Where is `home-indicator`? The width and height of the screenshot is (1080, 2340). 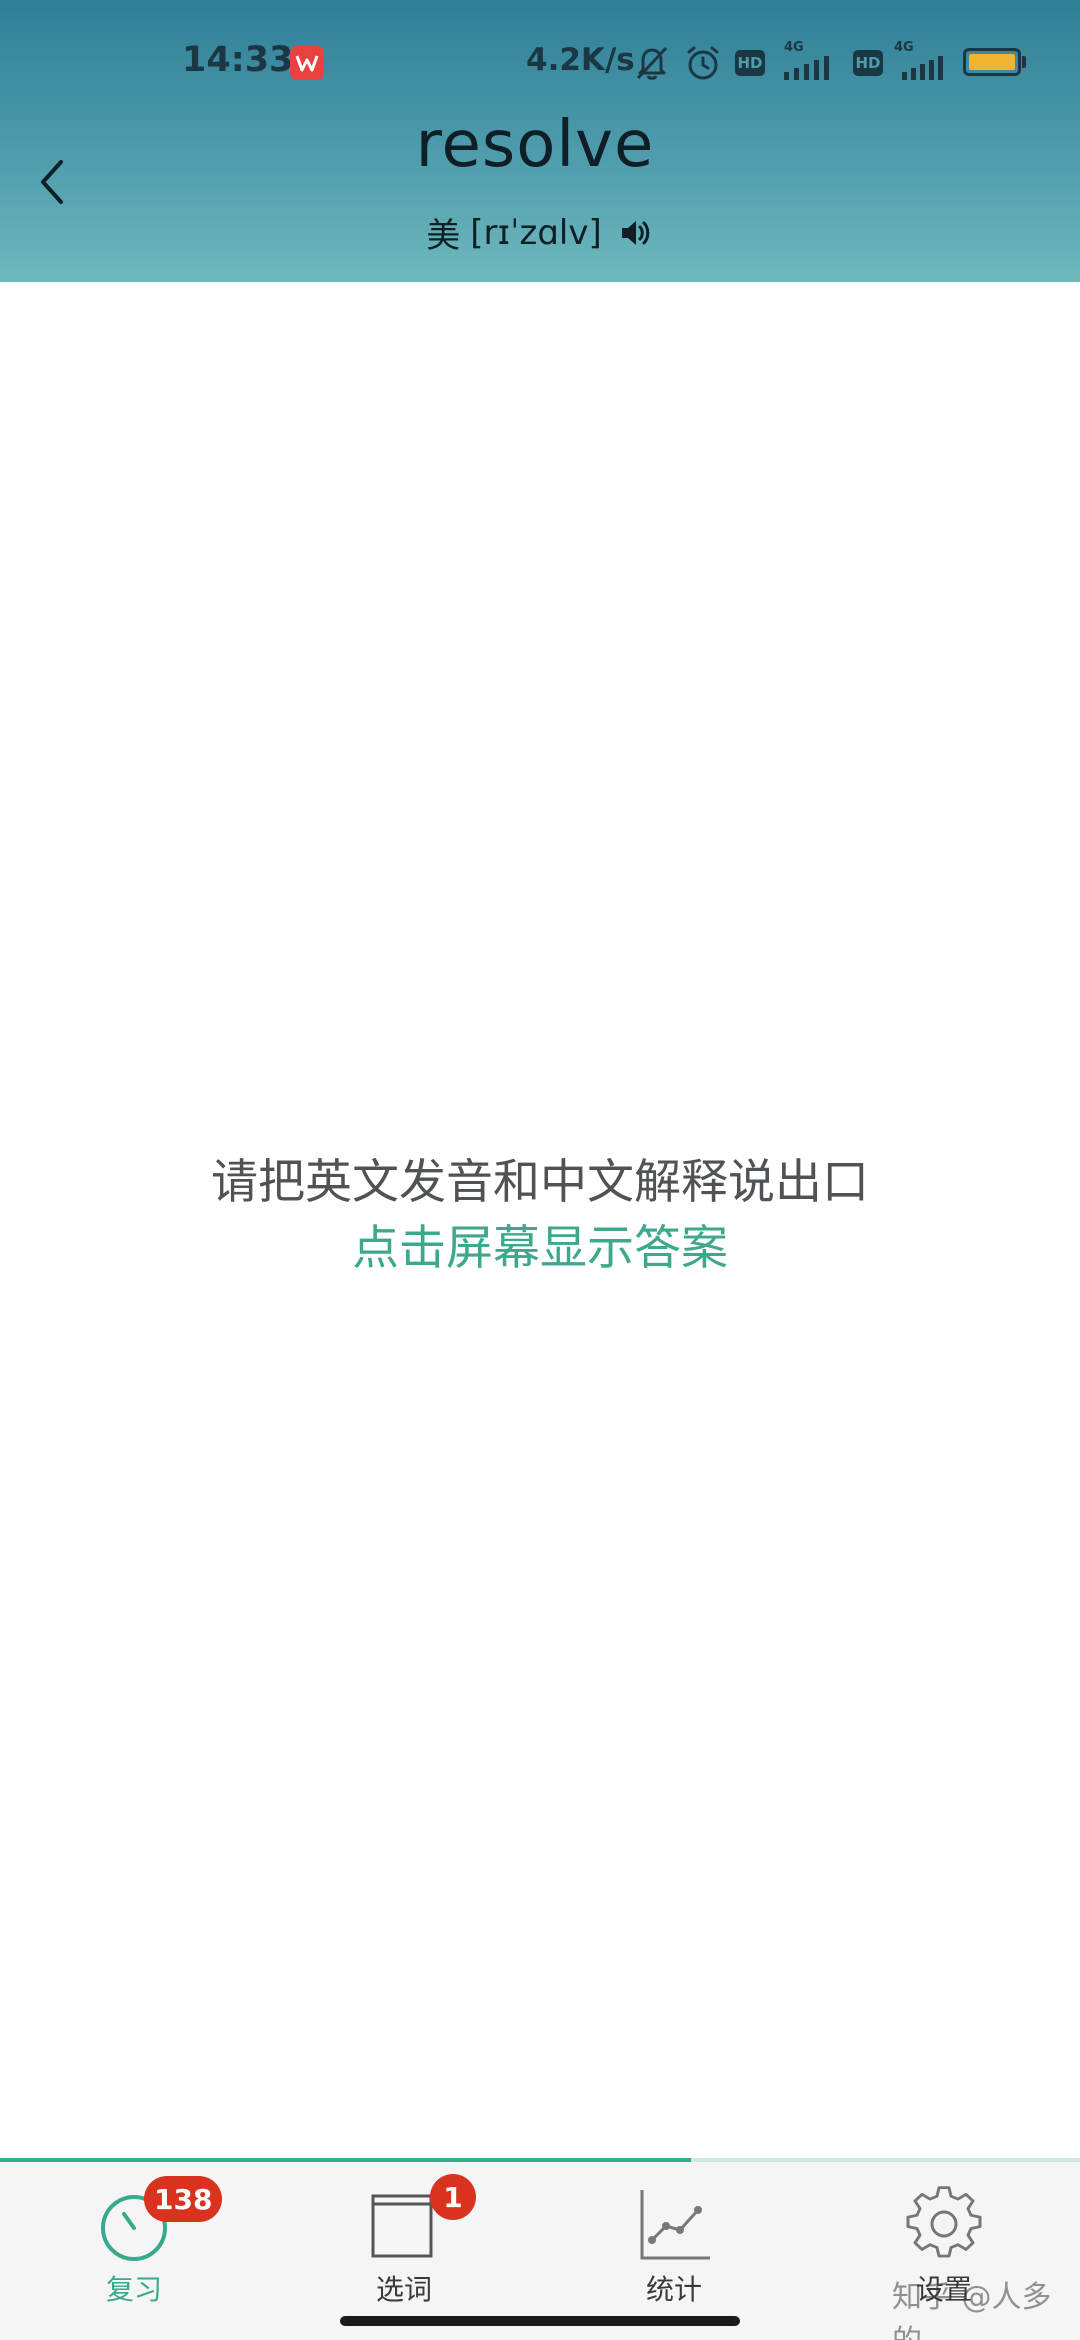
home-indicator is located at coordinates (540, 2321).